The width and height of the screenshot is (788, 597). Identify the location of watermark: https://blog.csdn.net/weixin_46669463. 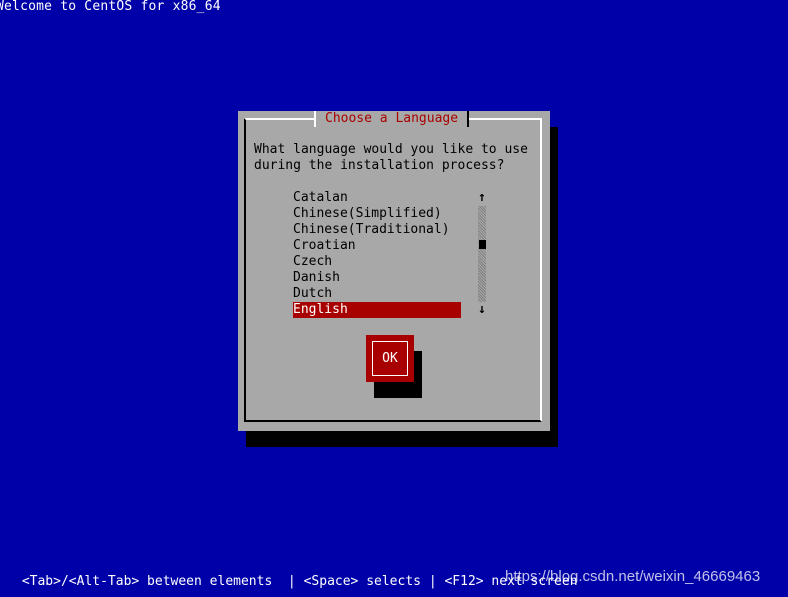
(633, 576).